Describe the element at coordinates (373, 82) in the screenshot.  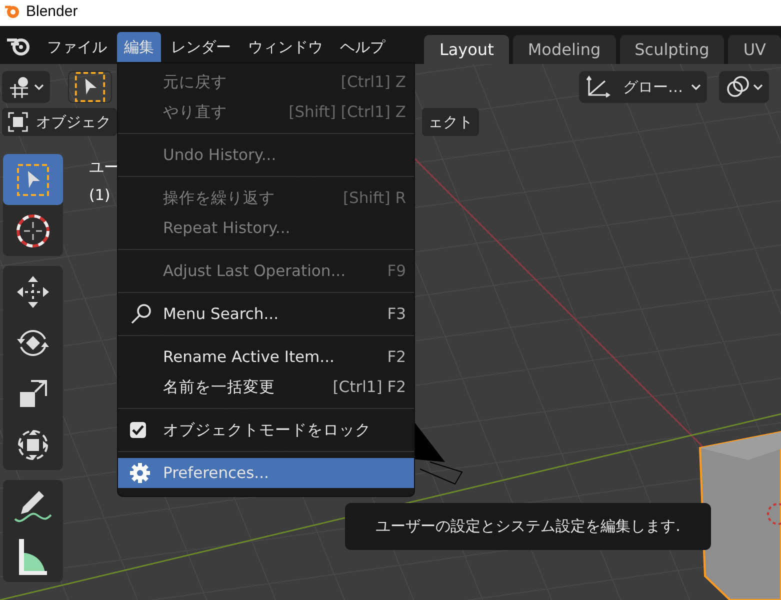
I see `shortcut-text: [Ctrl1] Z` at that location.